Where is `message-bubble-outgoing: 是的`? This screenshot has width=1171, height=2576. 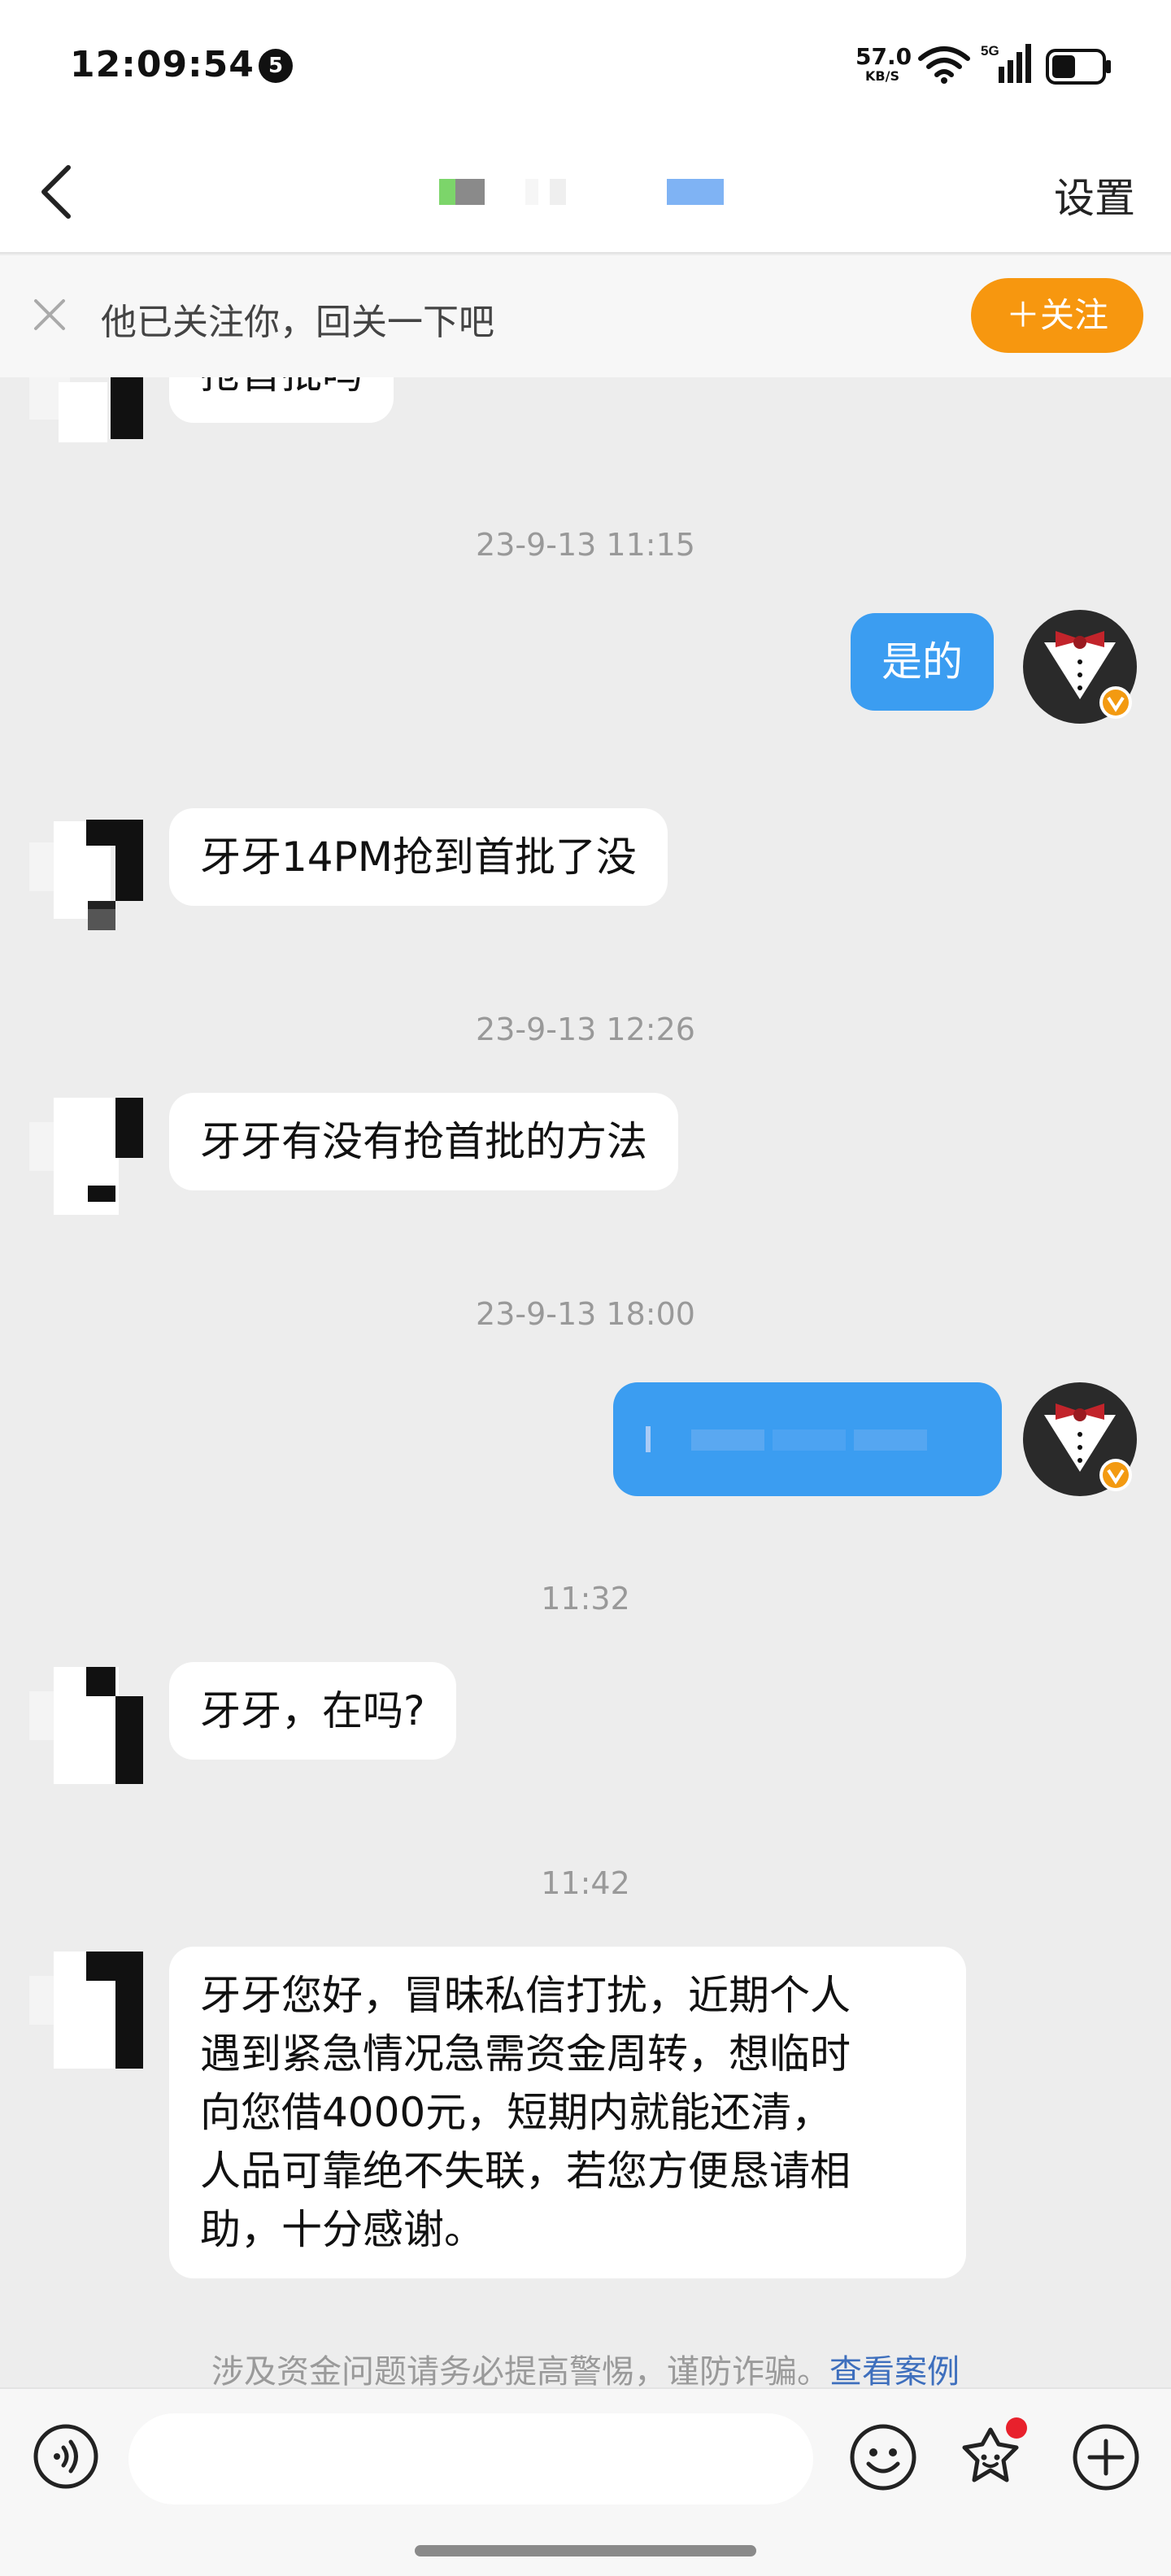 message-bubble-outgoing: 是的 is located at coordinates (922, 662).